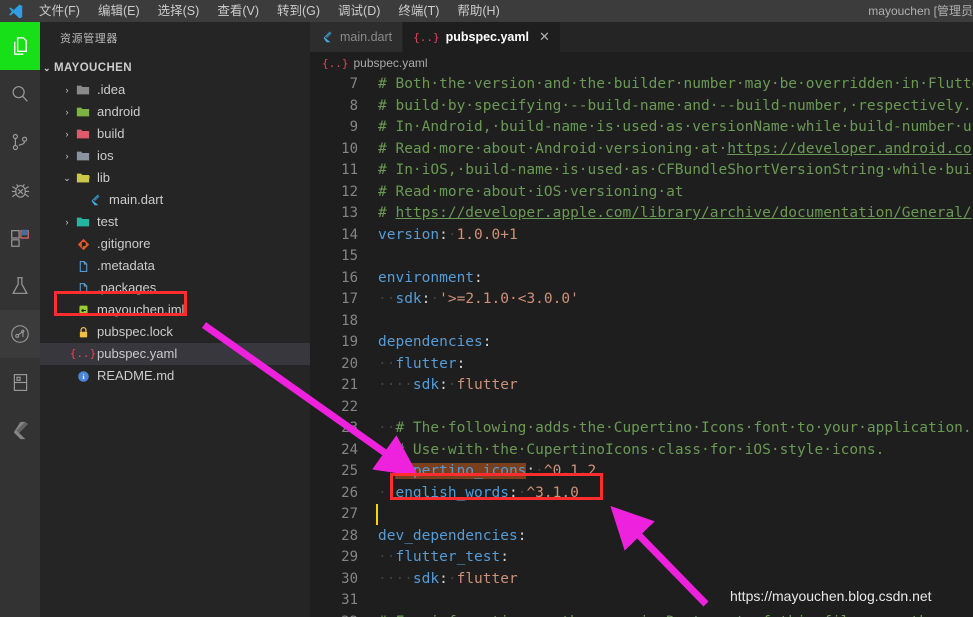 This screenshot has width=973, height=617. I want to click on line-number: 15, so click(349, 256).